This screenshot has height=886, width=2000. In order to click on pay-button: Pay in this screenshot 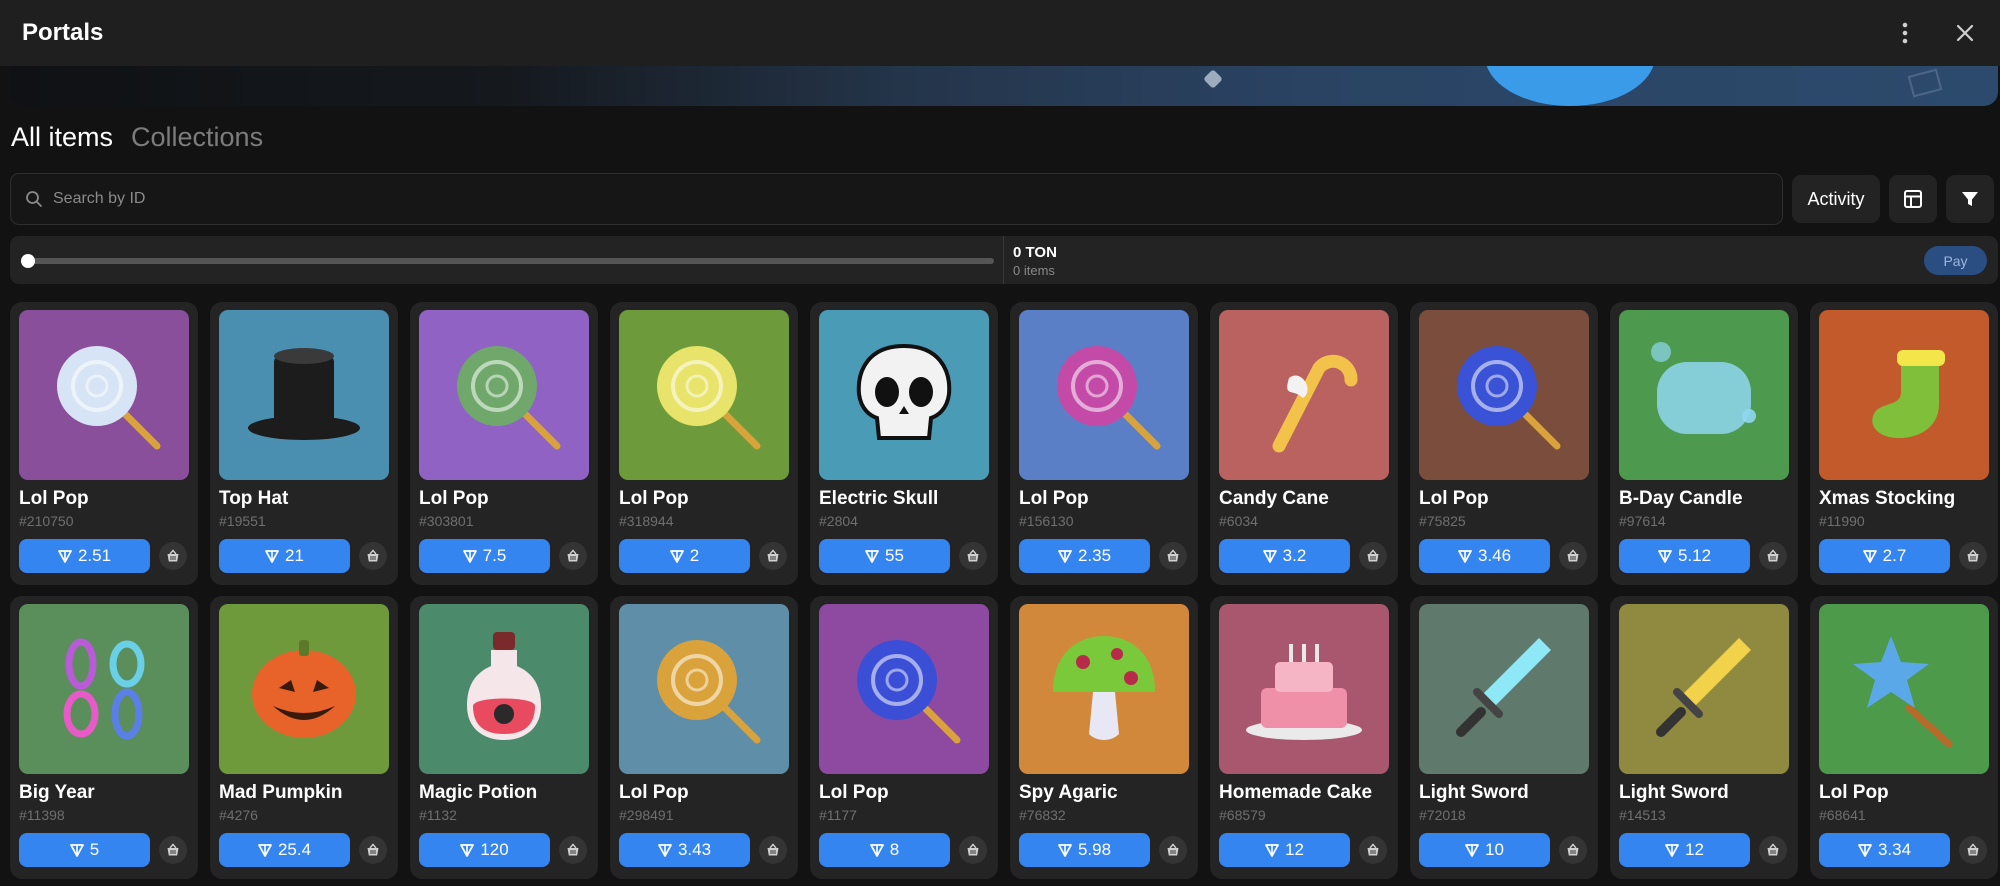, I will do `click(1955, 260)`.